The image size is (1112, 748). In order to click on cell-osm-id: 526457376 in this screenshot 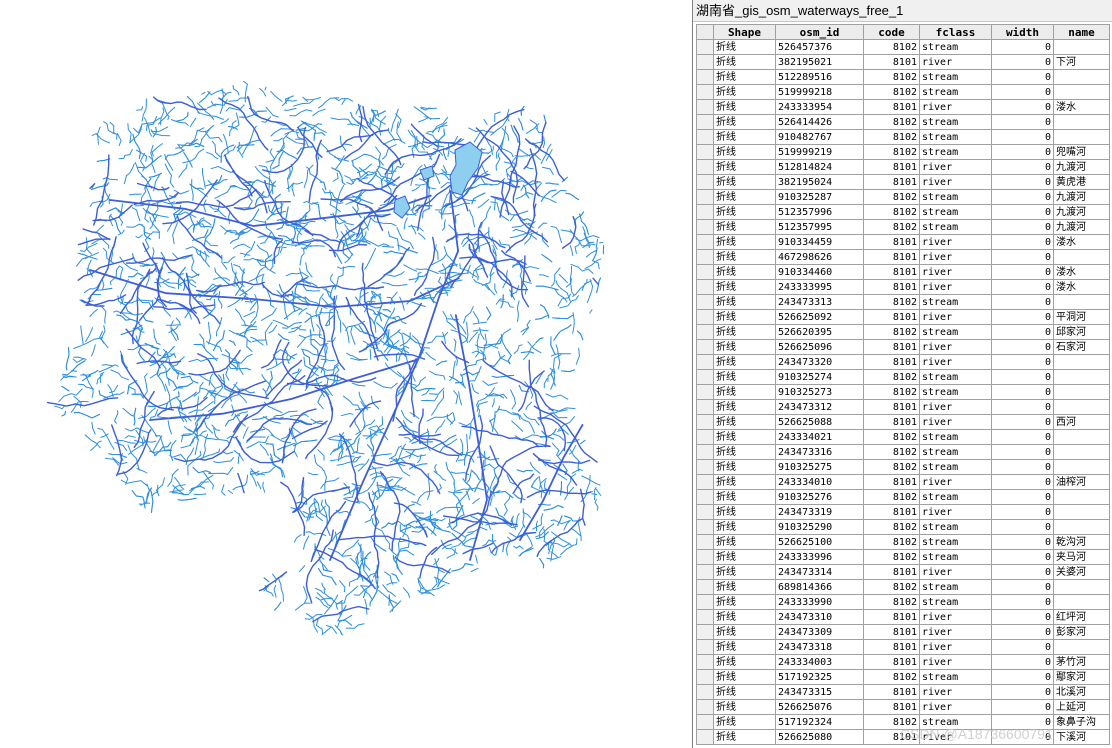, I will do `click(819, 47)`.